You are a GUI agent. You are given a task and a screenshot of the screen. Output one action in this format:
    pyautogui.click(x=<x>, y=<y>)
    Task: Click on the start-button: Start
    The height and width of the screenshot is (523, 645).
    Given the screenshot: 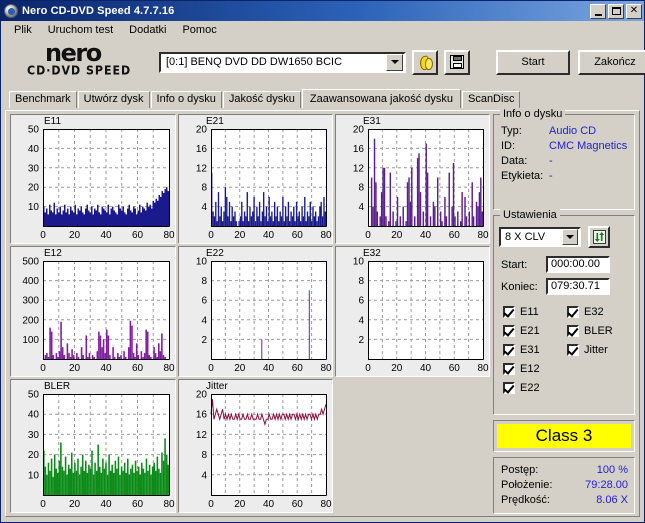 What is the action you would take?
    pyautogui.click(x=533, y=62)
    